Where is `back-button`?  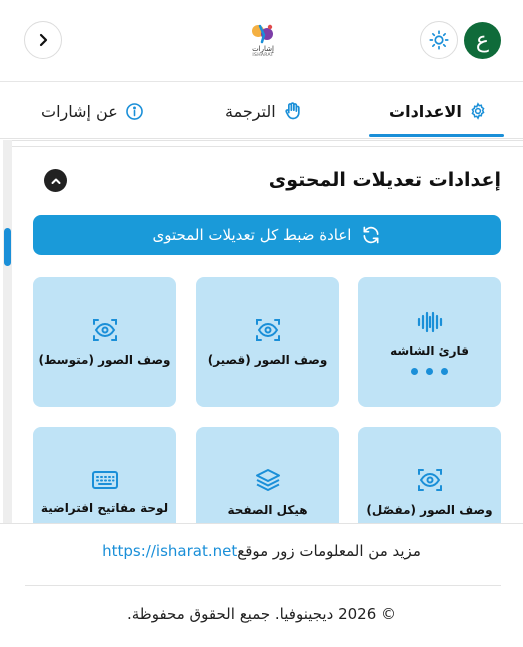
back-button is located at coordinates (43, 40).